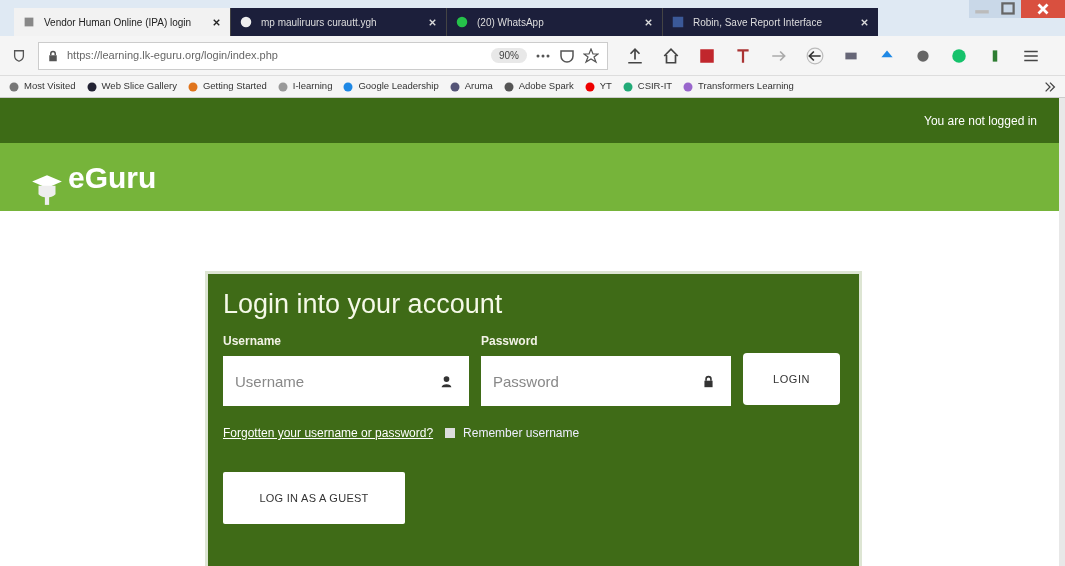  I want to click on bookmark: Adobe Spark, so click(538, 86).